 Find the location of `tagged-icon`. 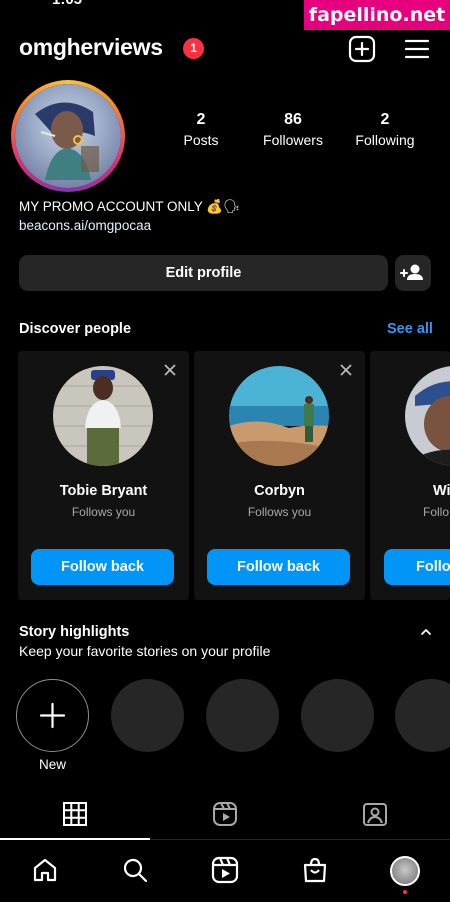

tagged-icon is located at coordinates (375, 814).